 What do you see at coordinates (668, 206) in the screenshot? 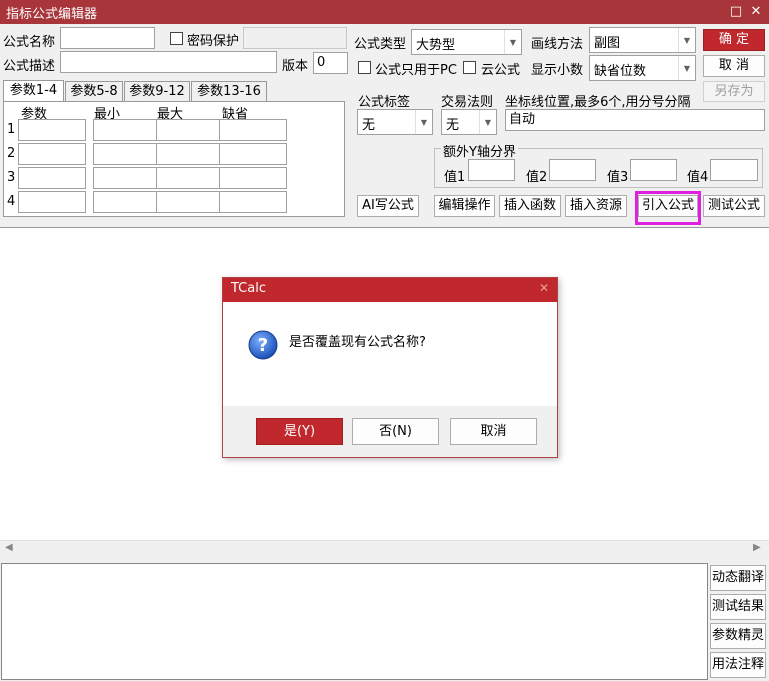
I see `import-formula-button: 引入公式` at bounding box center [668, 206].